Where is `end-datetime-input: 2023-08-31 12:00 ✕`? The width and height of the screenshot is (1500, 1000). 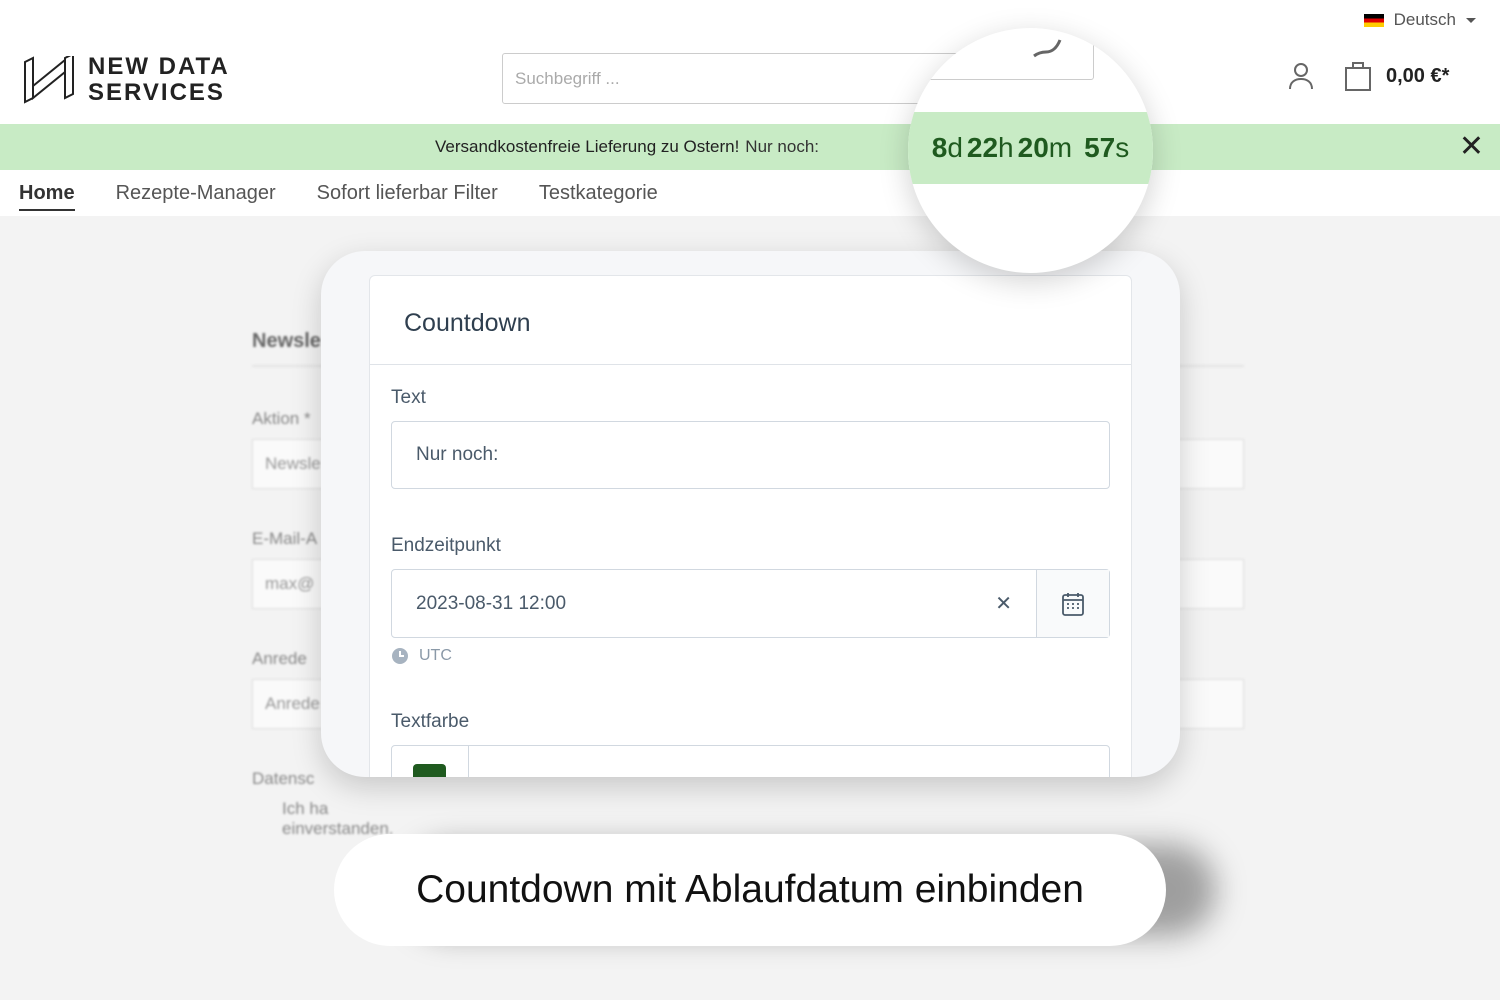
end-datetime-input: 2023-08-31 12:00 ✕ is located at coordinates (750, 603).